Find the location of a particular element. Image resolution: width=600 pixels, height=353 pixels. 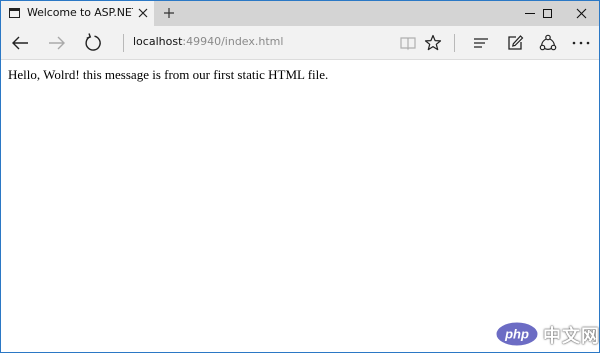

address-bar: localhost:49940/index.html is located at coordinates (208, 41).